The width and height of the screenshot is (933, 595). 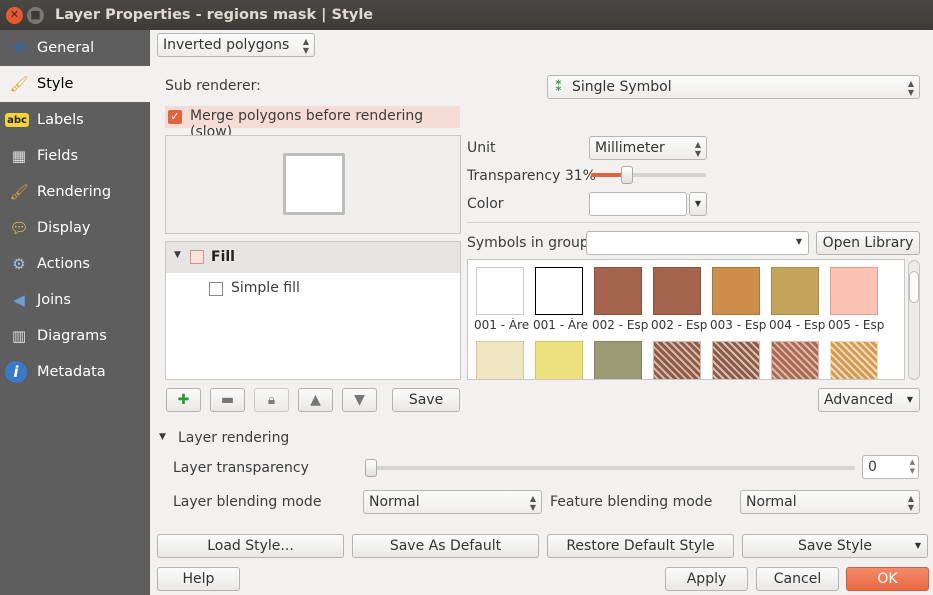 What do you see at coordinates (738, 325) in the screenshot?
I see `symbol-label: 003 - Esp` at bounding box center [738, 325].